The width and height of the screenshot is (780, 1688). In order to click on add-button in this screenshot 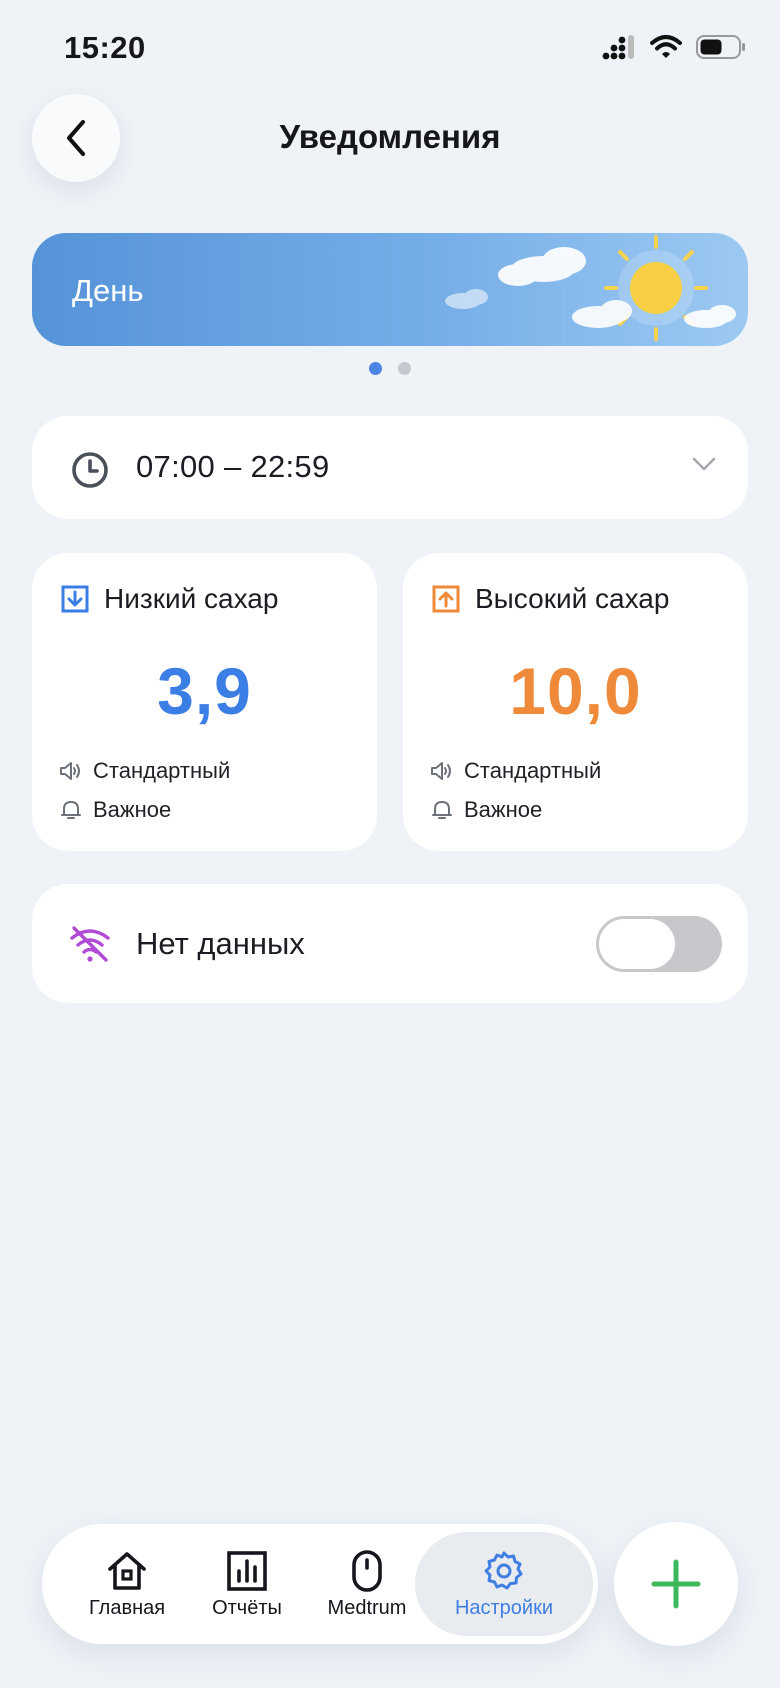, I will do `click(676, 1584)`.